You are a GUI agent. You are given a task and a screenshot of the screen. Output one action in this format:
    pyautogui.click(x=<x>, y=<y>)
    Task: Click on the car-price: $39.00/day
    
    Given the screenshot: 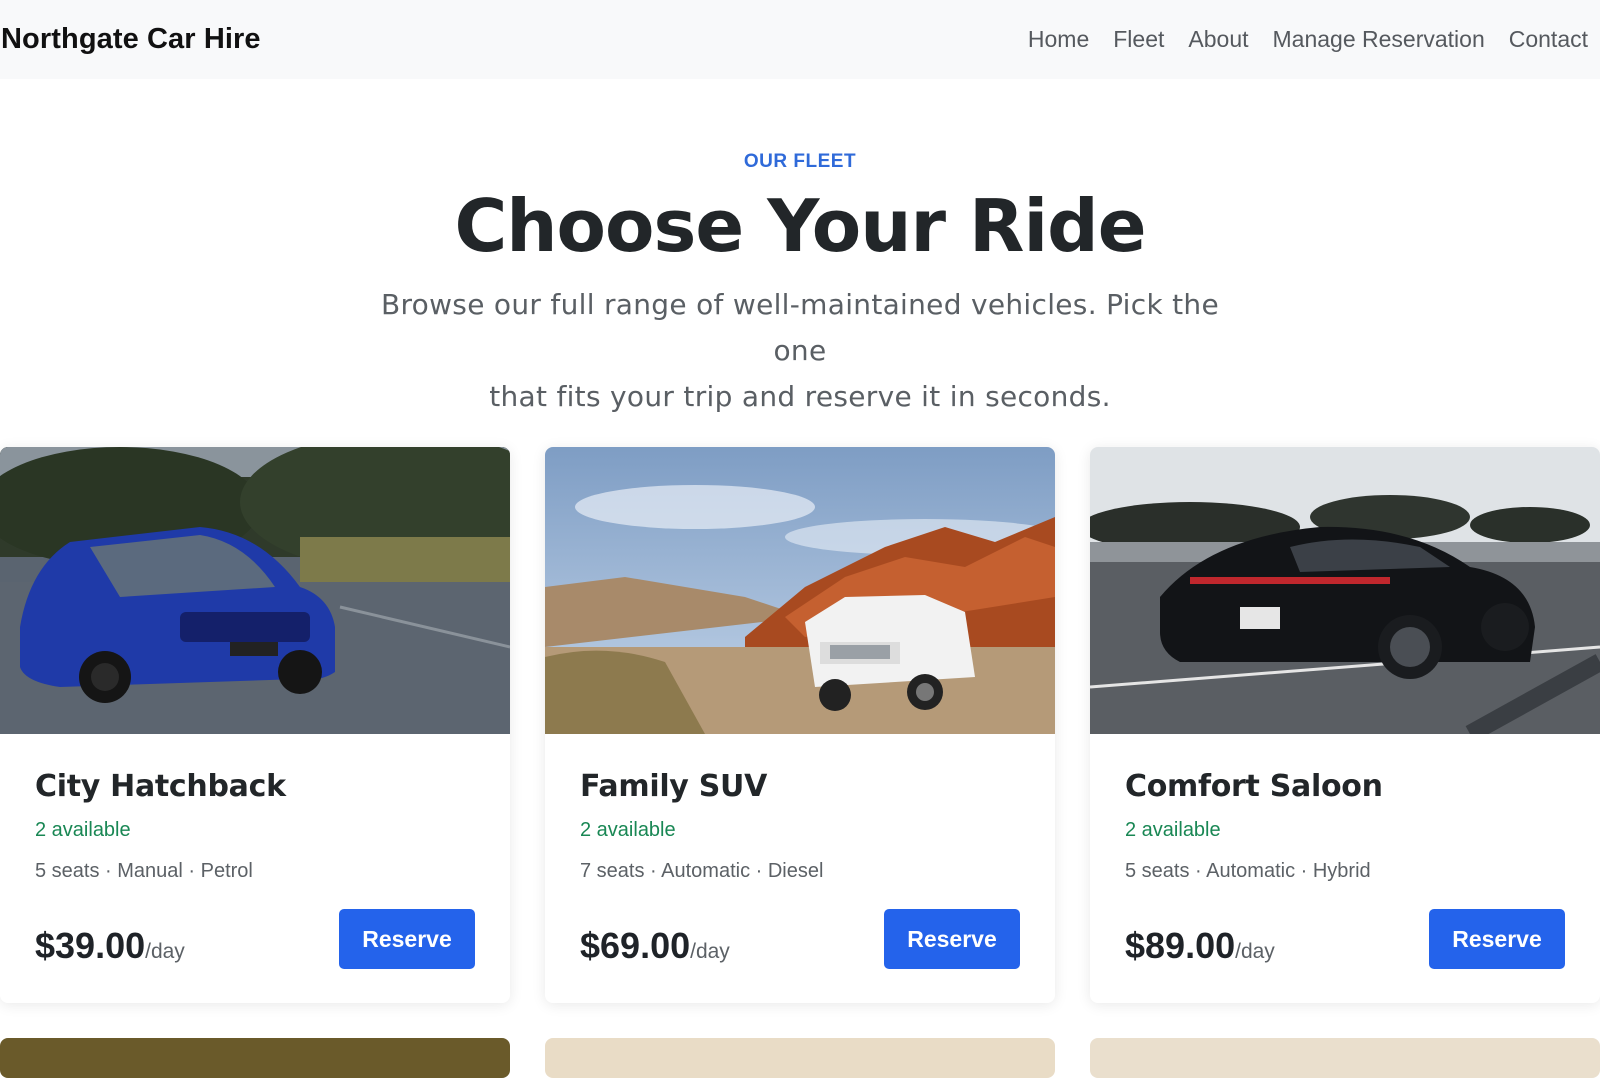 What is the action you would take?
    pyautogui.click(x=110, y=946)
    